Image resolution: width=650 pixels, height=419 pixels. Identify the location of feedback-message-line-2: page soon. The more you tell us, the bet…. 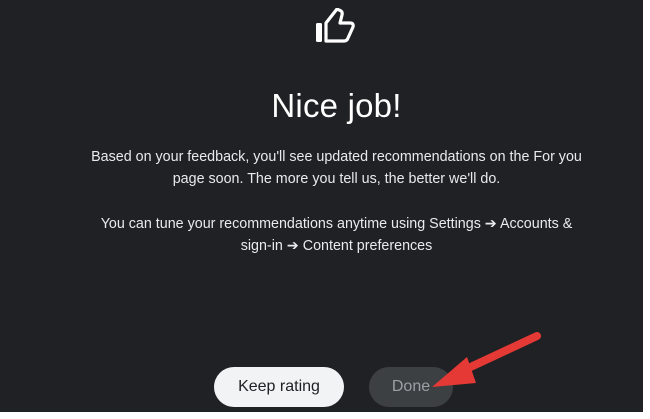
(336, 179).